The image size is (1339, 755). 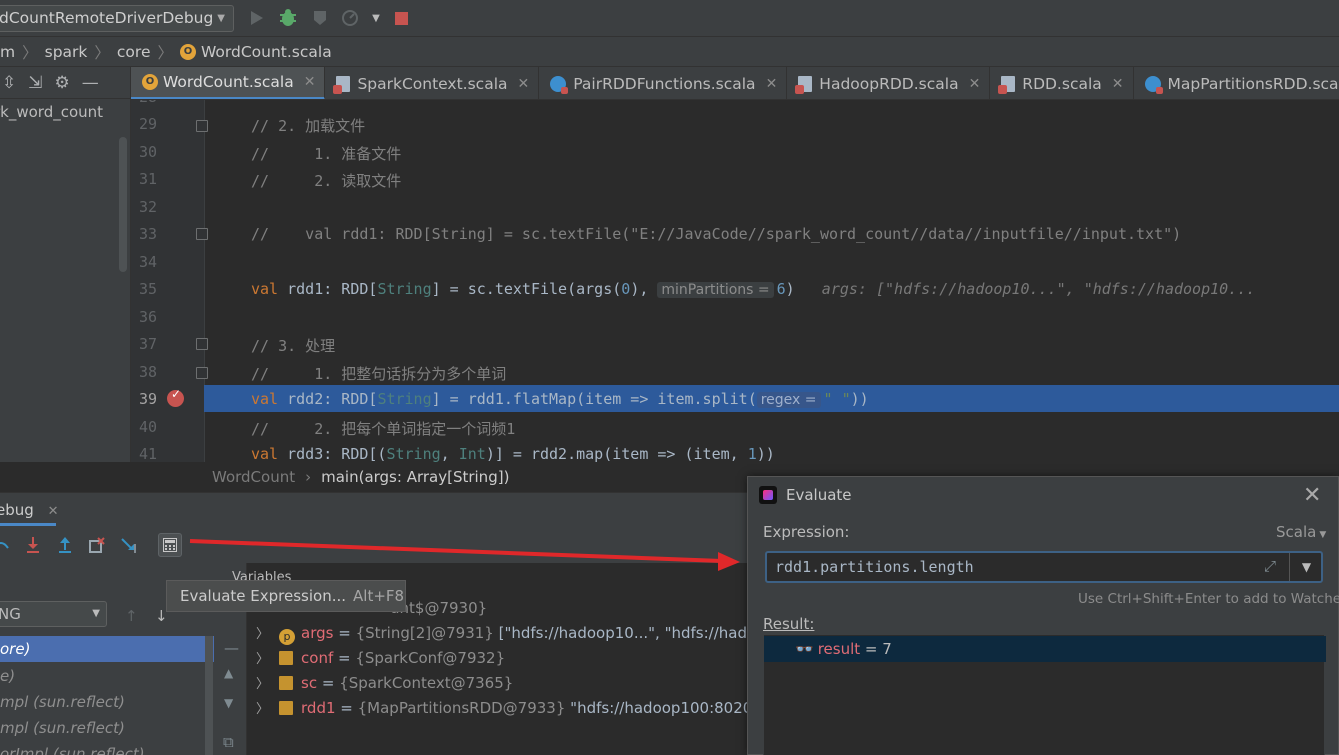 I want to click on tab-wordcount: O WordCount.scala ✕, so click(x=228, y=83).